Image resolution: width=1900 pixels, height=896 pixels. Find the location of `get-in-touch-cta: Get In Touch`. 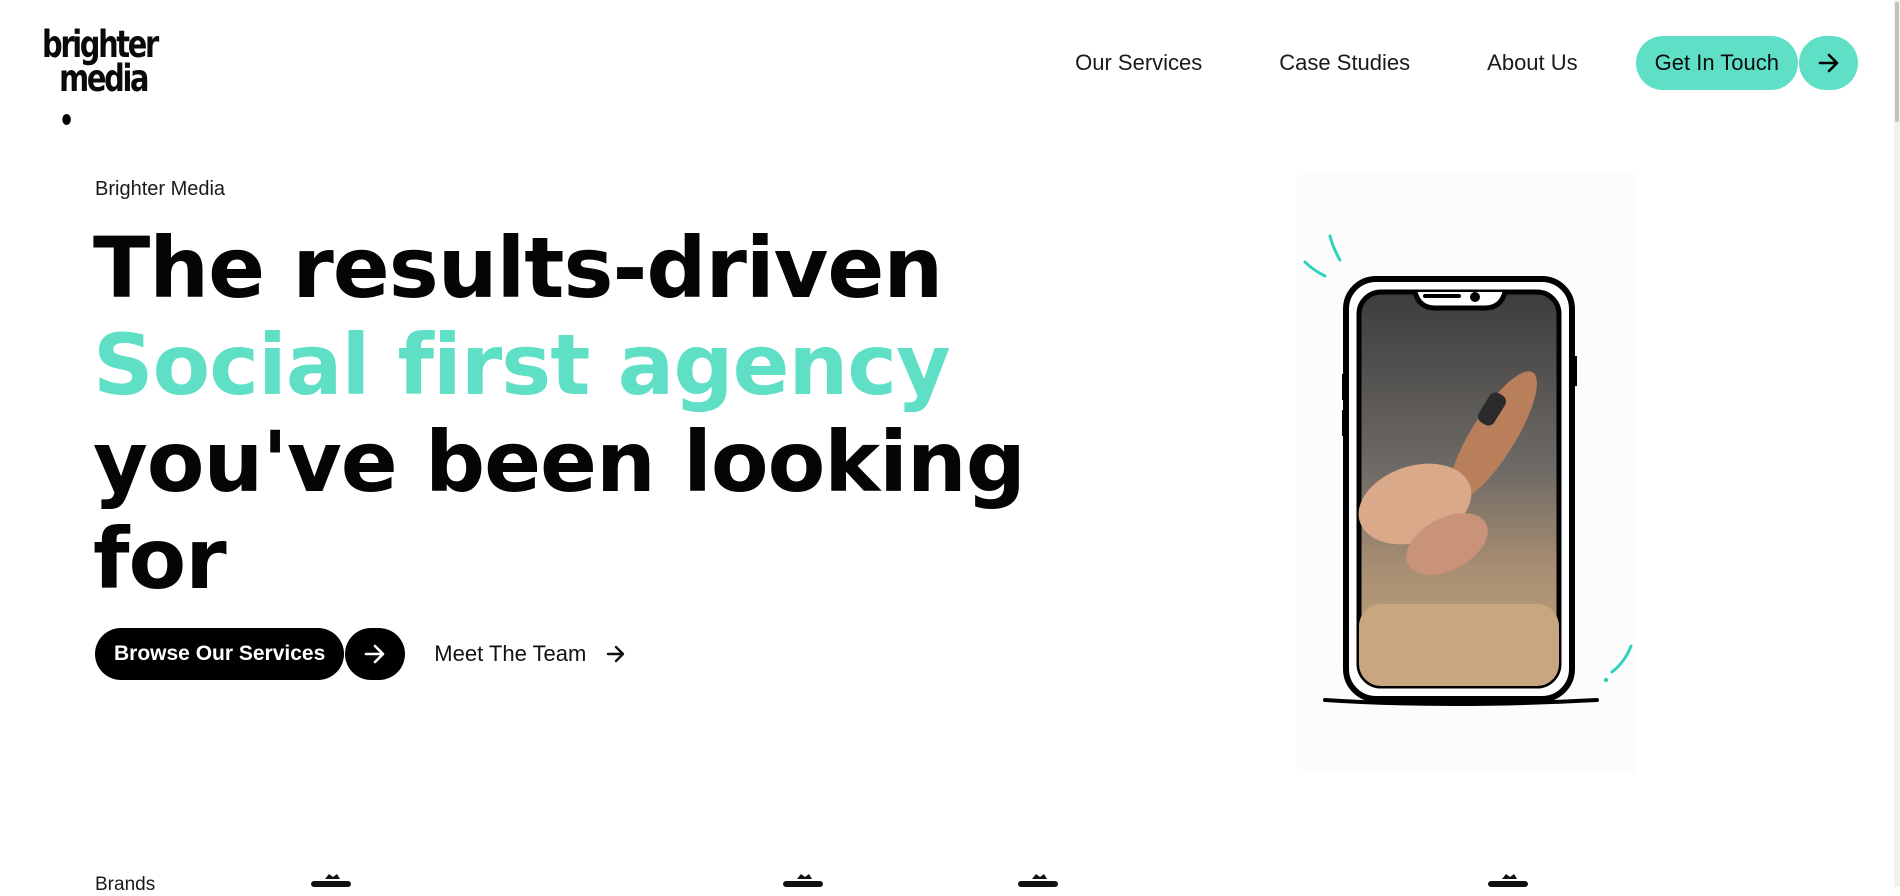

get-in-touch-cta: Get In Touch is located at coordinates (1746, 63).